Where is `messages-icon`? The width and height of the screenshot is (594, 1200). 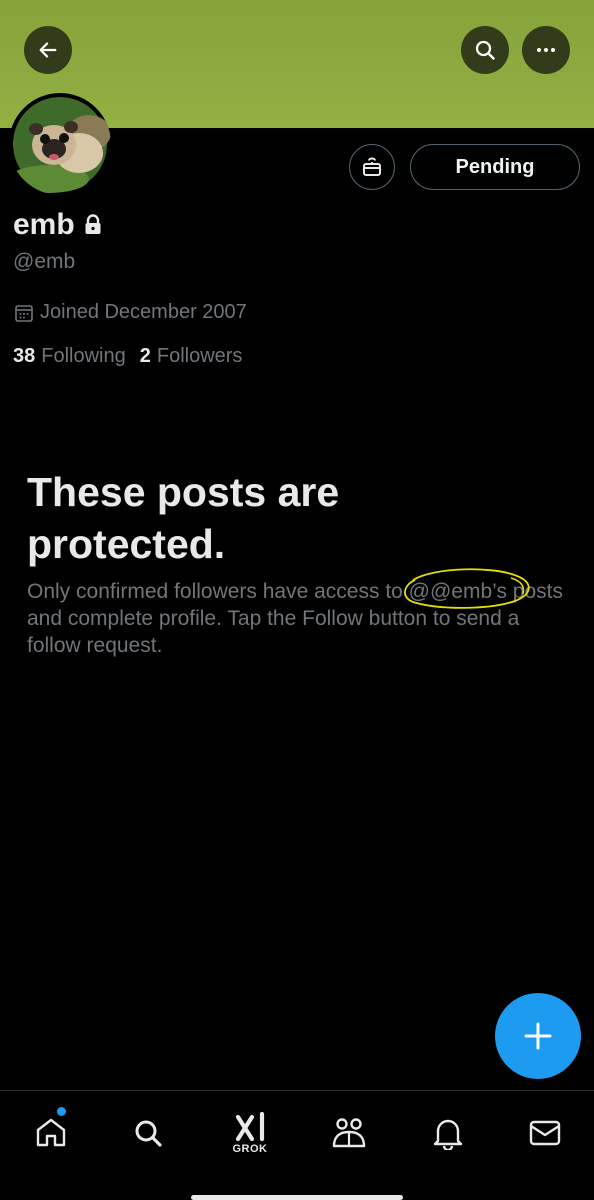 messages-icon is located at coordinates (545, 1133).